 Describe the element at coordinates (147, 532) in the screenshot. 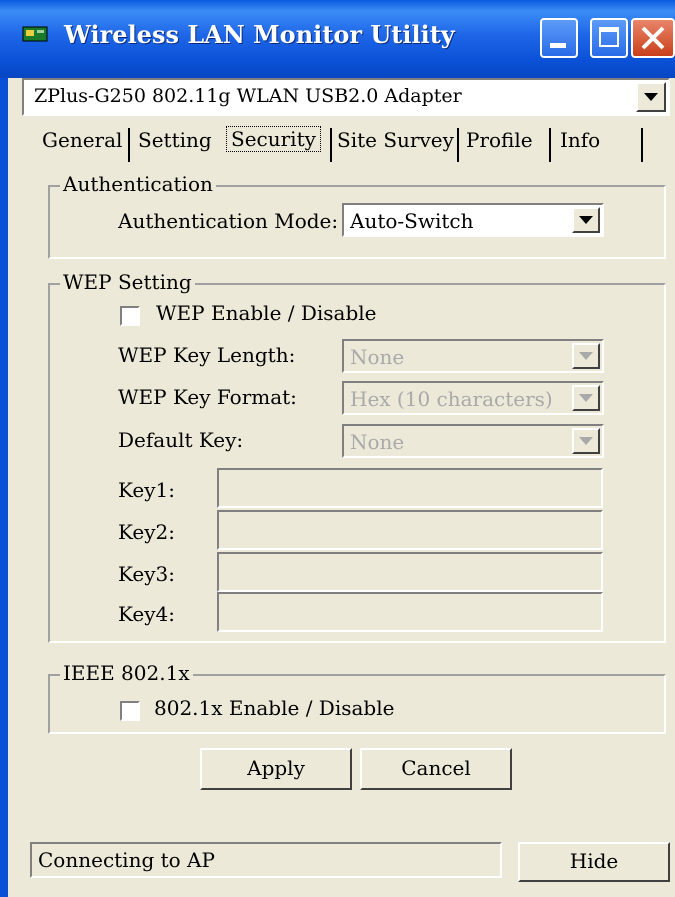

I see `key2-label: Key2:` at that location.